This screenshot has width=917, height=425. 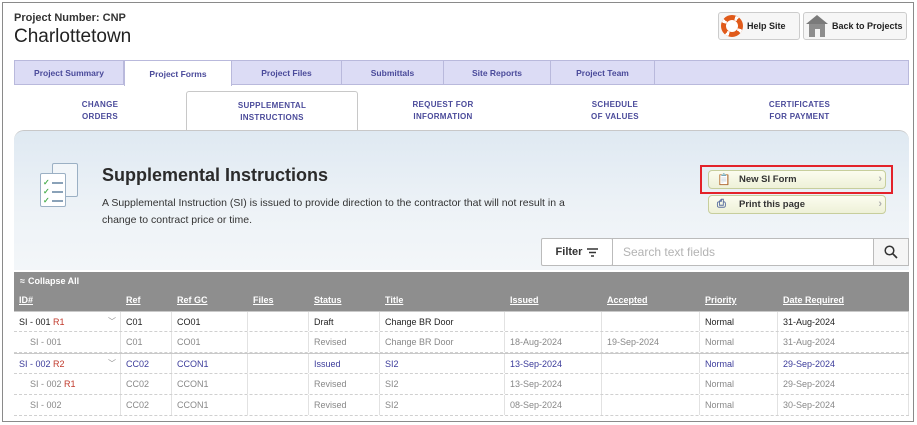 I want to click on tab-project-files: Project Files, so click(x=287, y=72).